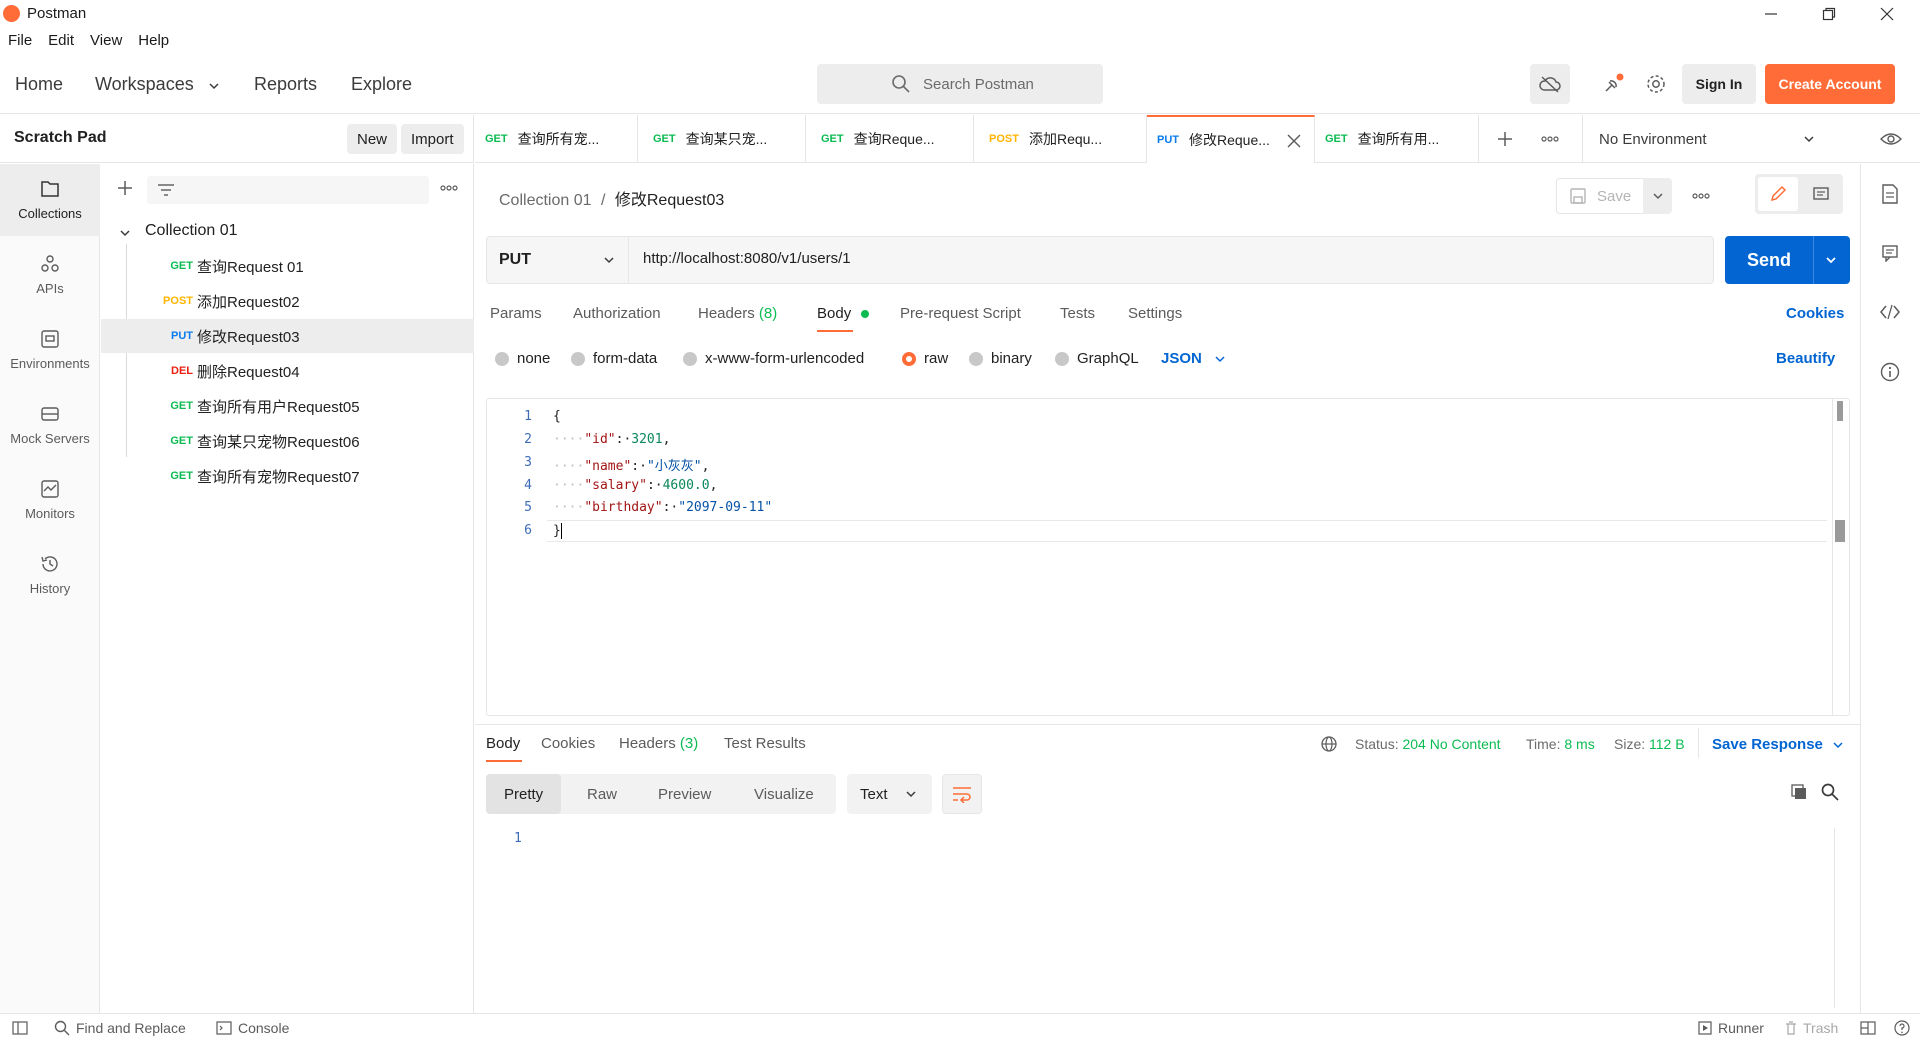  Describe the element at coordinates (960, 313) in the screenshot. I see `tab-prerequest-script: Pre-request Script` at that location.